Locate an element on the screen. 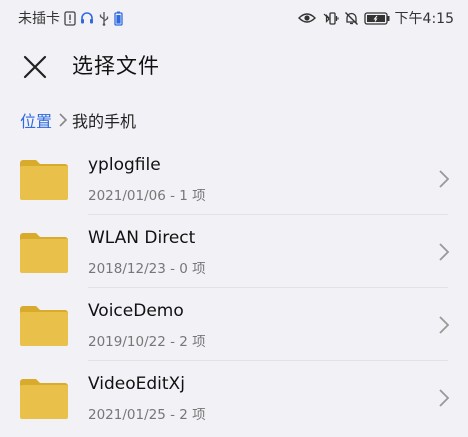 The width and height of the screenshot is (468, 437). app-header: 选择文件 is located at coordinates (234, 65).